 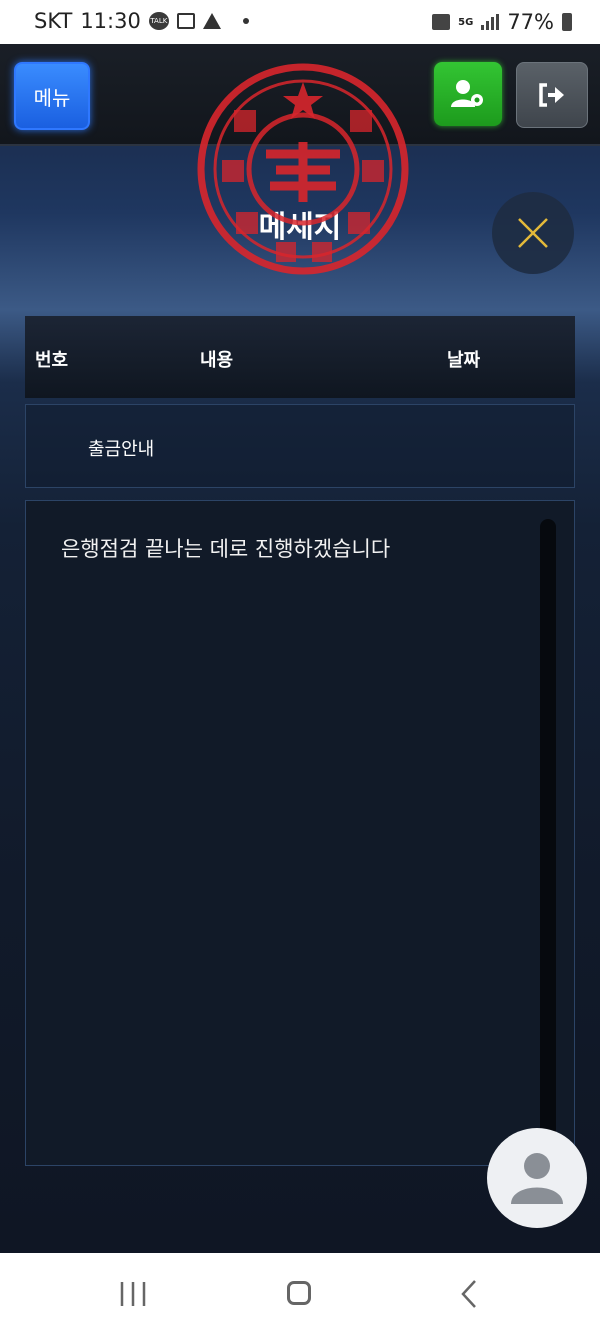 I want to click on status-right: 5G 77%, so click(x=502, y=22).